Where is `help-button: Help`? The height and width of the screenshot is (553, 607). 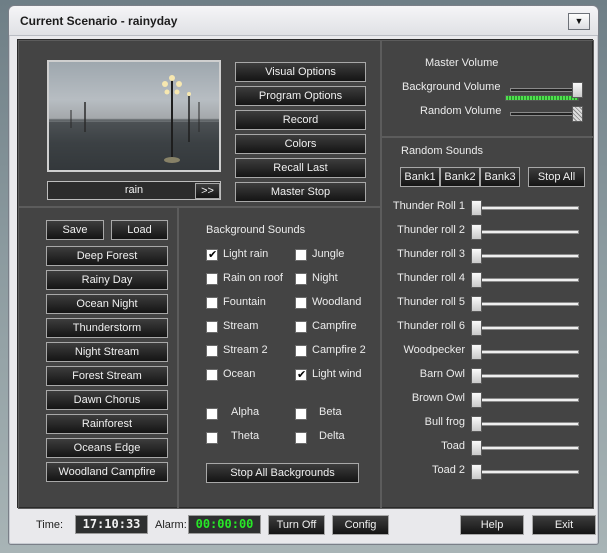 help-button: Help is located at coordinates (492, 525).